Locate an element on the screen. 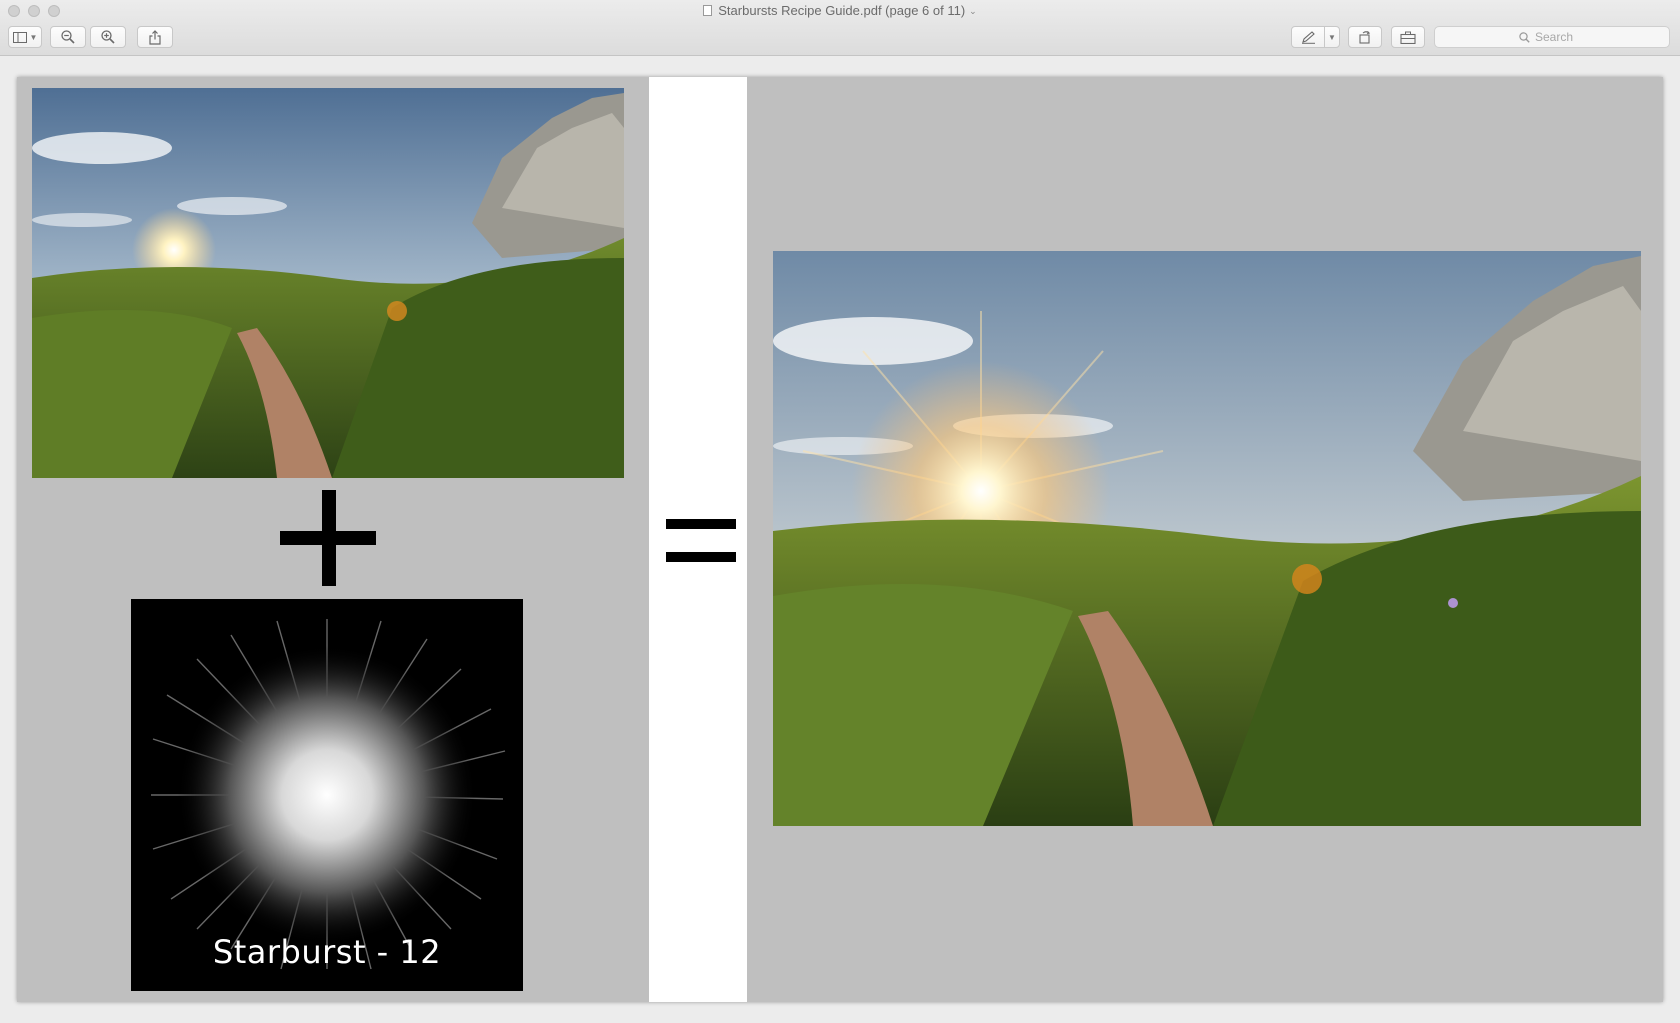 The width and height of the screenshot is (1680, 1023). zoom-out-button is located at coordinates (68, 37).